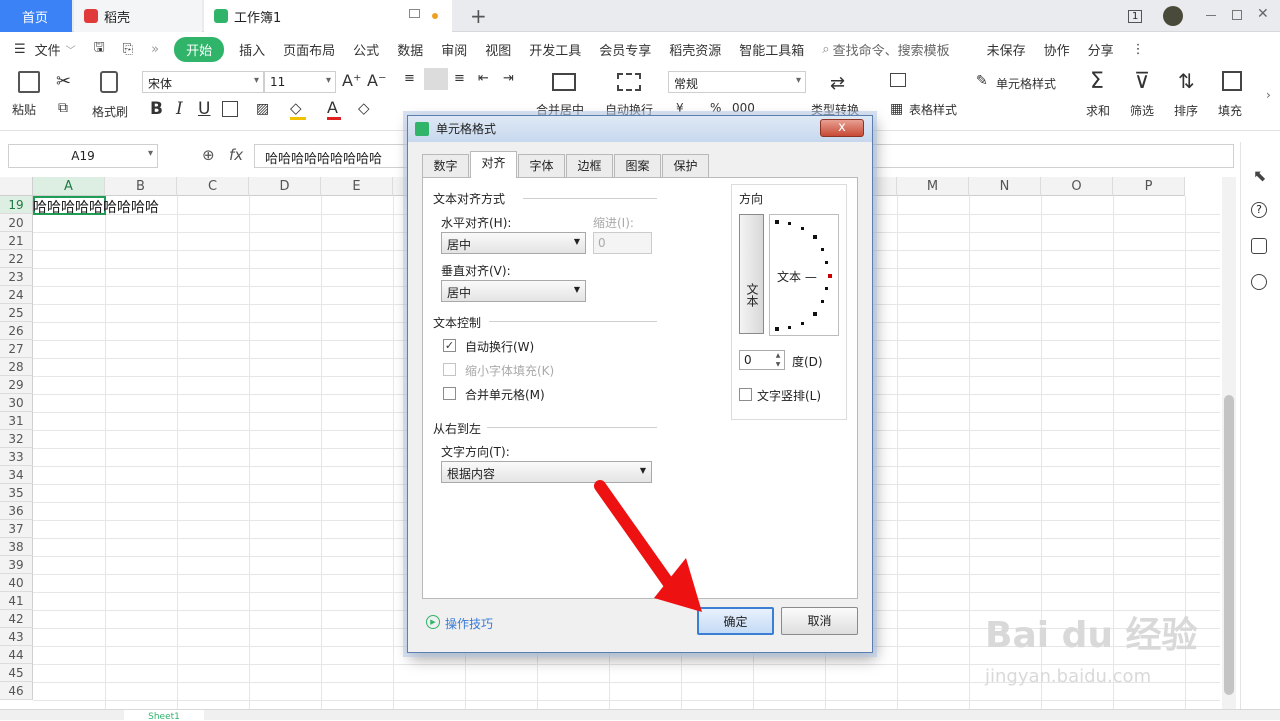 The image size is (1280, 721). I want to click on zoom-icon: ⊕, so click(208, 155).